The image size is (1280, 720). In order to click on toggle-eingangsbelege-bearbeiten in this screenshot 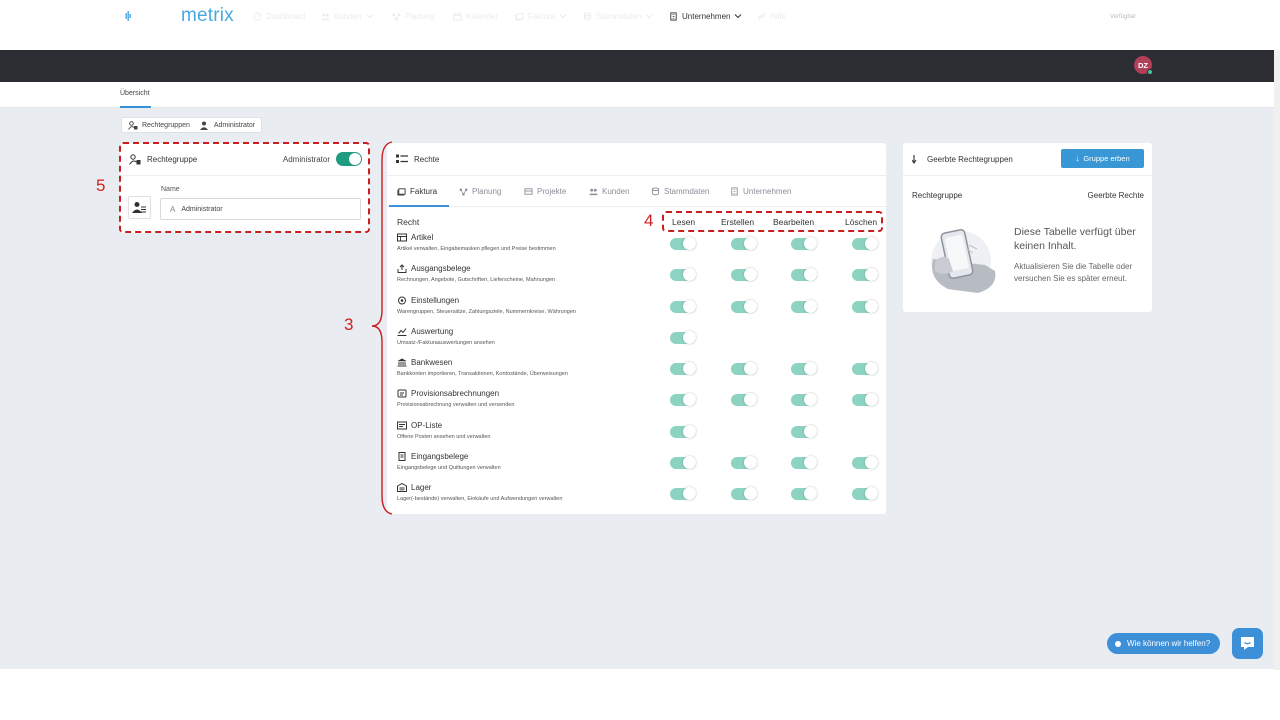, I will do `click(804, 462)`.